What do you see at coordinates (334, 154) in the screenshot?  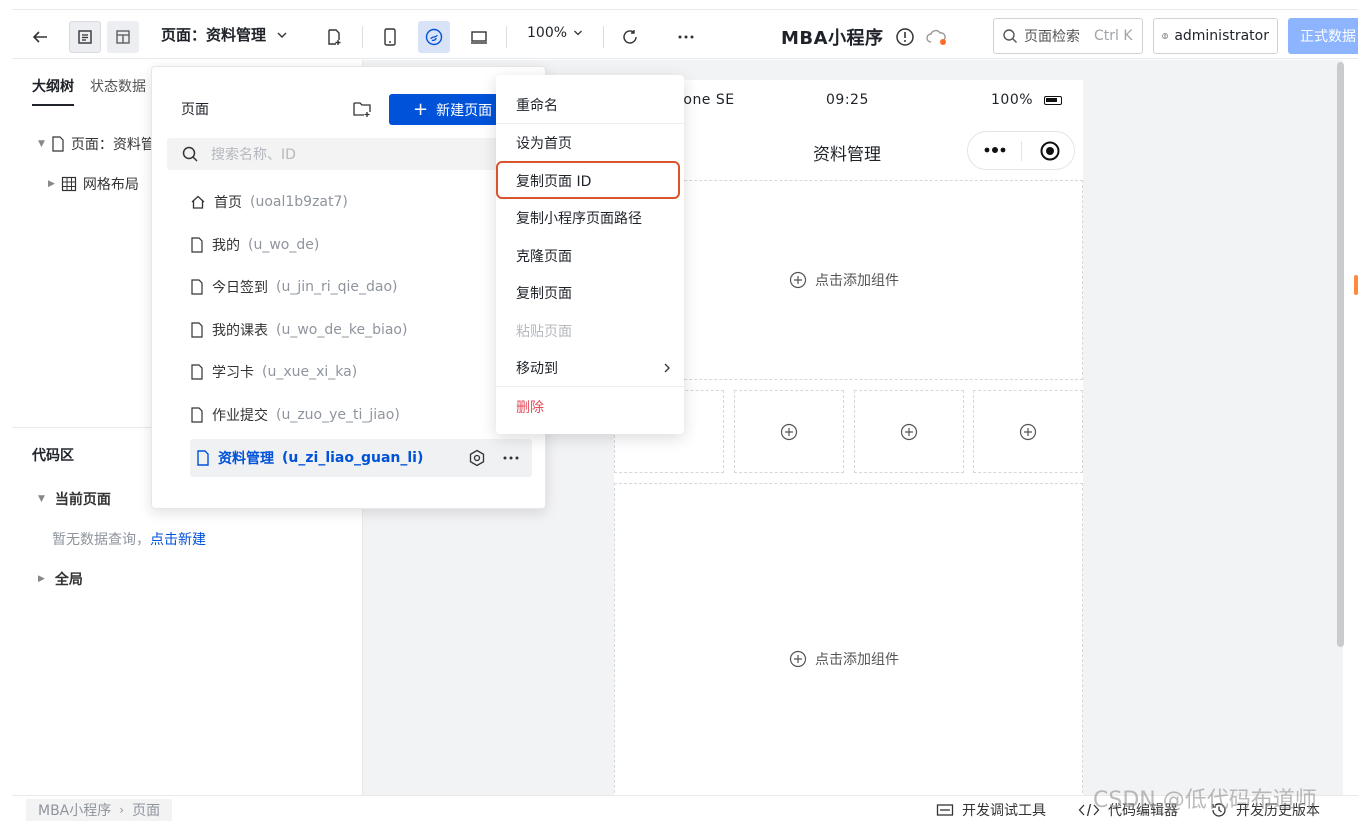 I see `page-search-input: 搜索名称、ID` at bounding box center [334, 154].